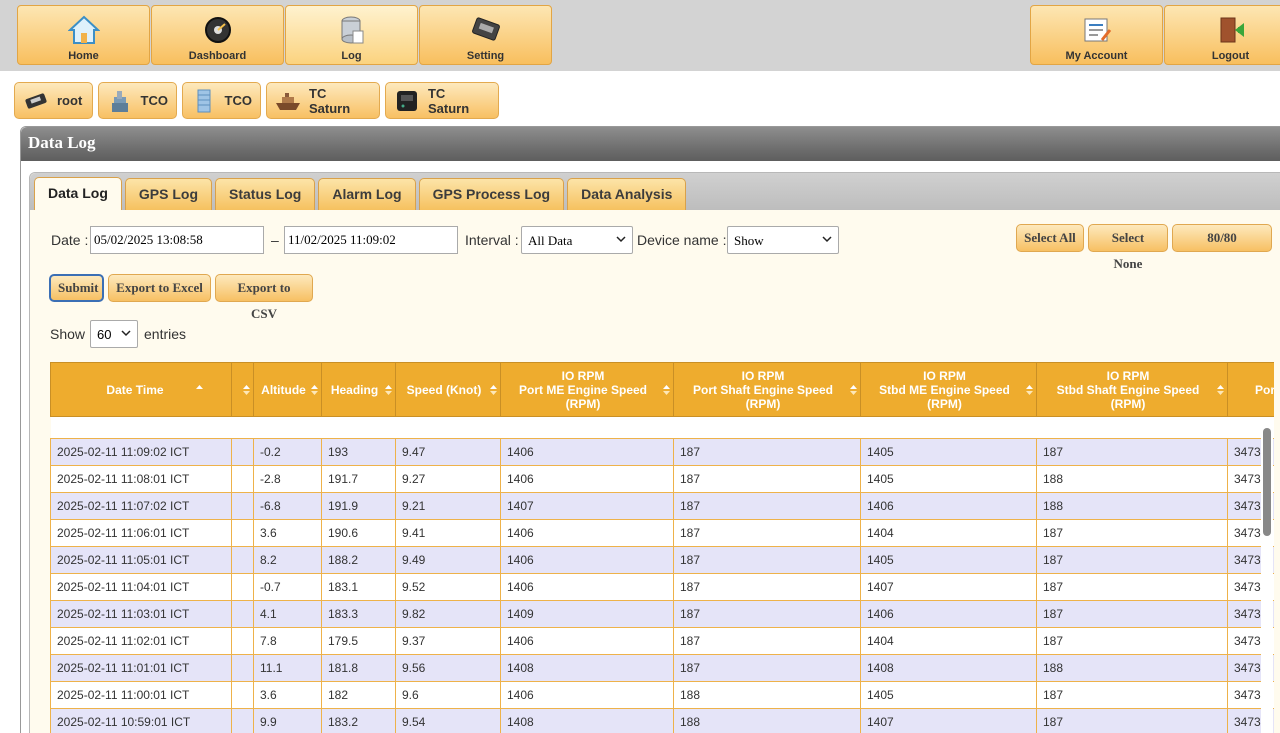 Image resolution: width=1280 pixels, height=733 pixels. Describe the element at coordinates (1250, 389) in the screenshot. I see `column-header-por: Por` at that location.